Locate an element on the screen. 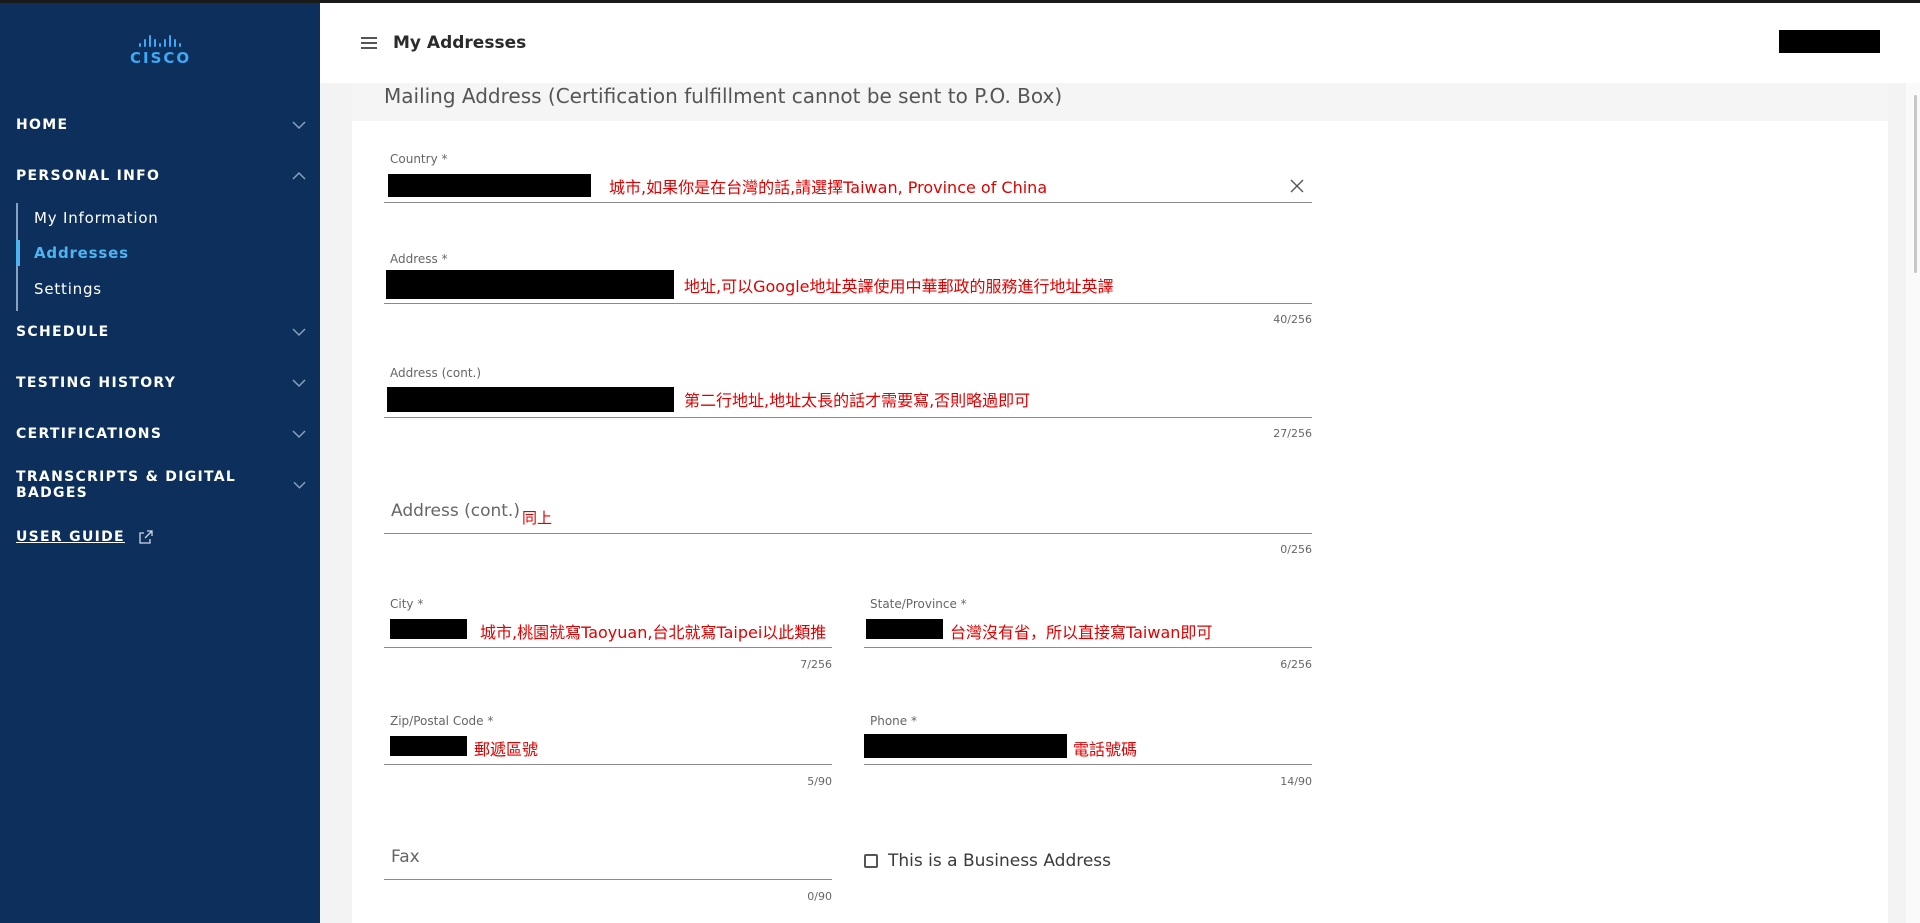  address-cont-2-placeholder: Address (cont.) is located at coordinates (455, 511).